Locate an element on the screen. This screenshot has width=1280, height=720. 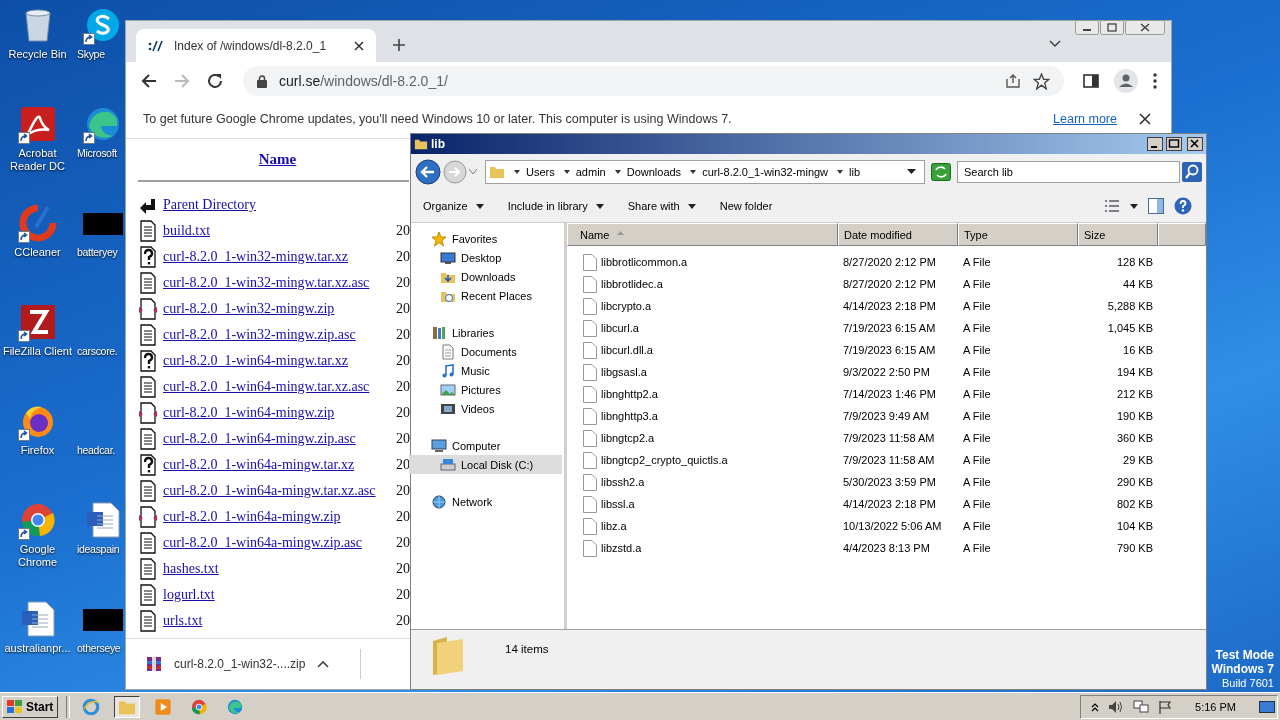
file-link: curl-8.2.0_1-win64a-mingw.zip is located at coordinates (279, 517).